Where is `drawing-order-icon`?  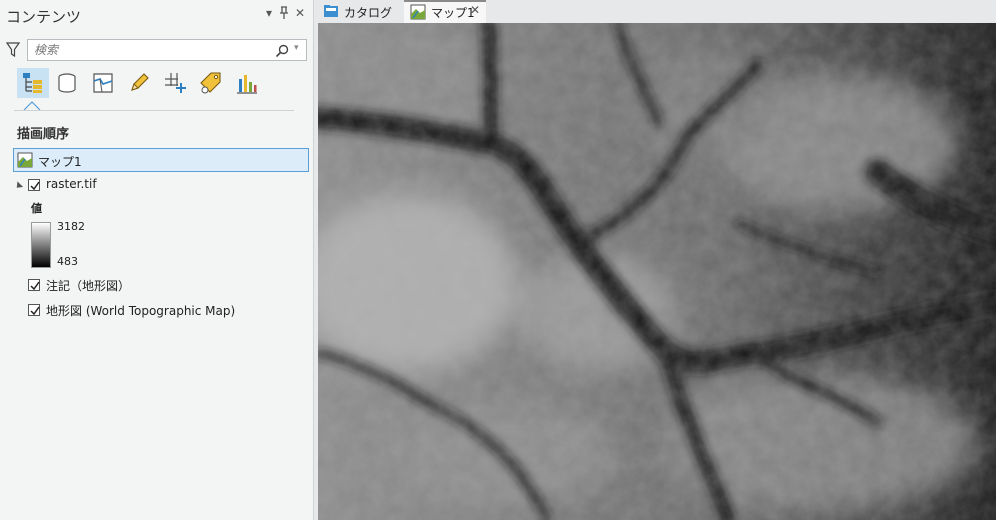
drawing-order-icon is located at coordinates (32, 83).